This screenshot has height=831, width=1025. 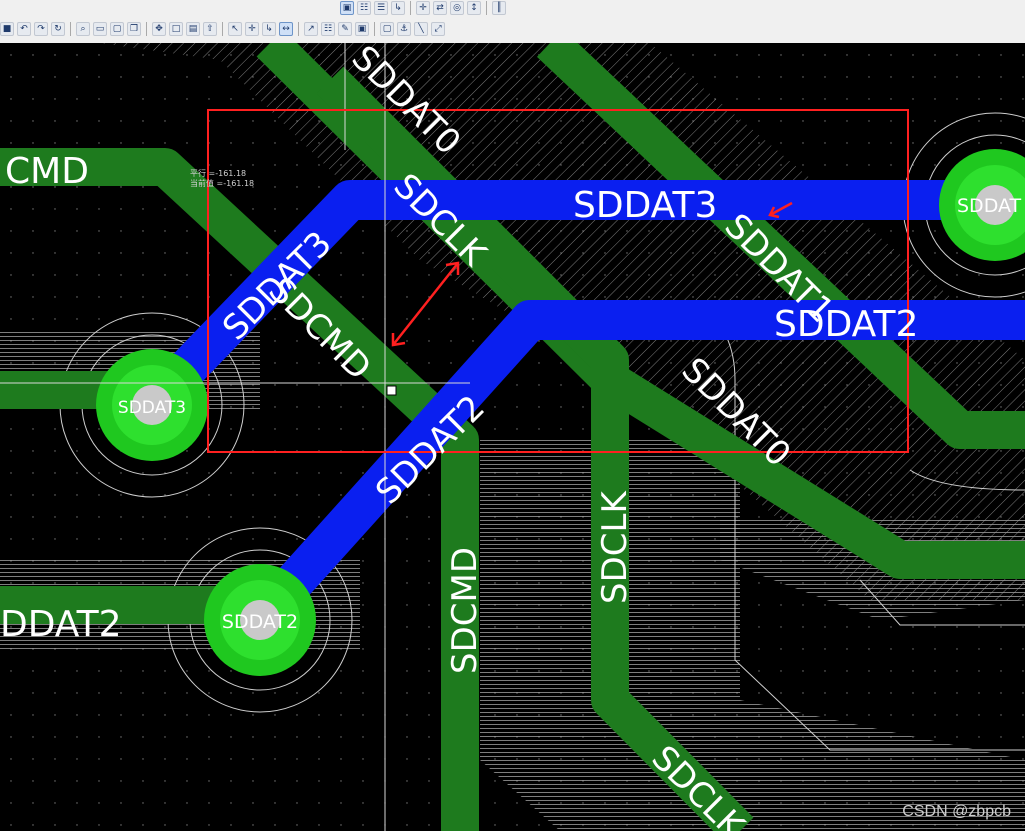 I want to click on save-icon: ■, so click(x=7, y=29).